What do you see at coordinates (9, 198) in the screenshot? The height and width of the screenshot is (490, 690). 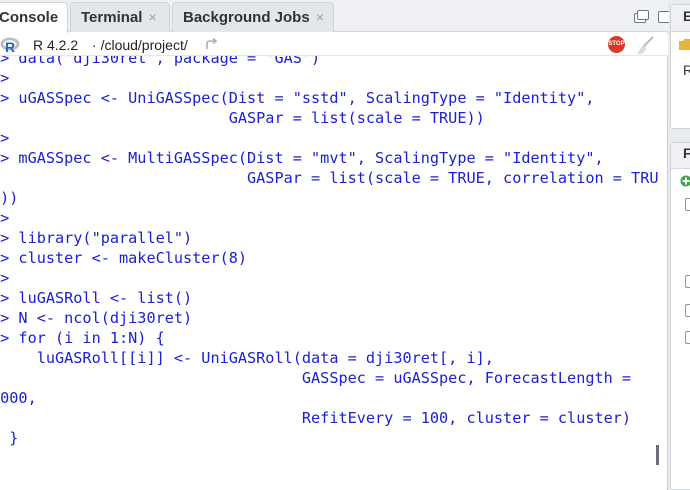 I see `console-line: E))` at bounding box center [9, 198].